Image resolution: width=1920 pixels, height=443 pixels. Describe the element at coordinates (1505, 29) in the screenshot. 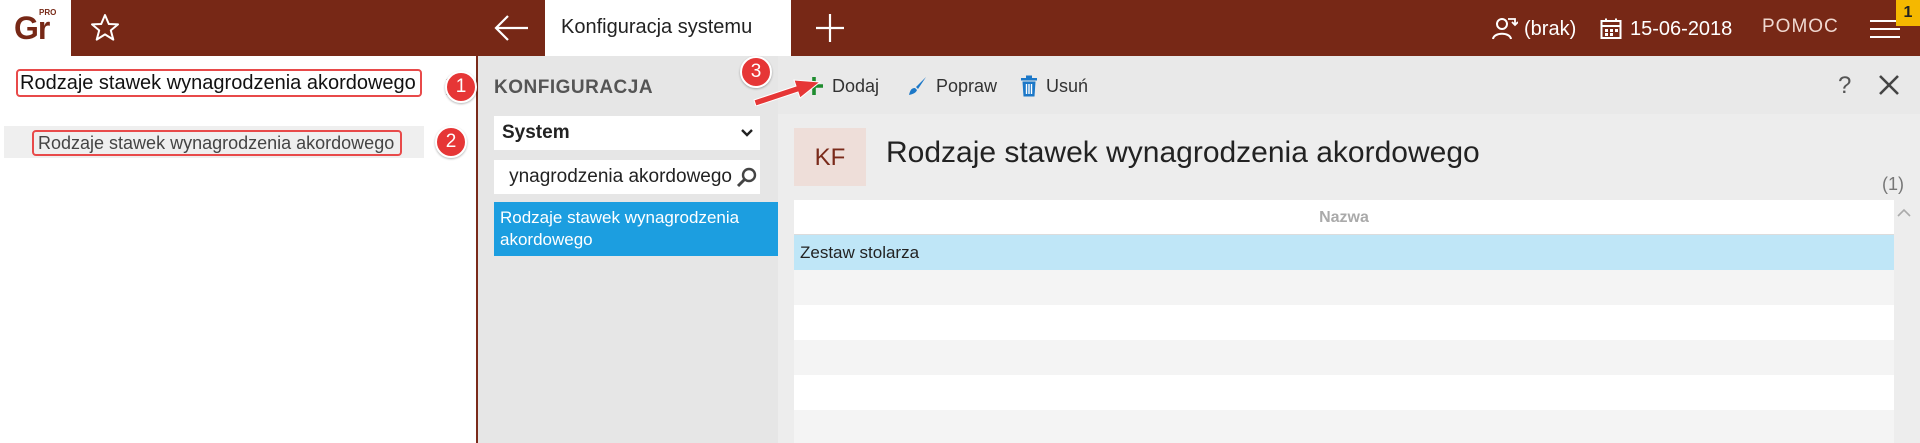

I see `user-switch-icon` at that location.